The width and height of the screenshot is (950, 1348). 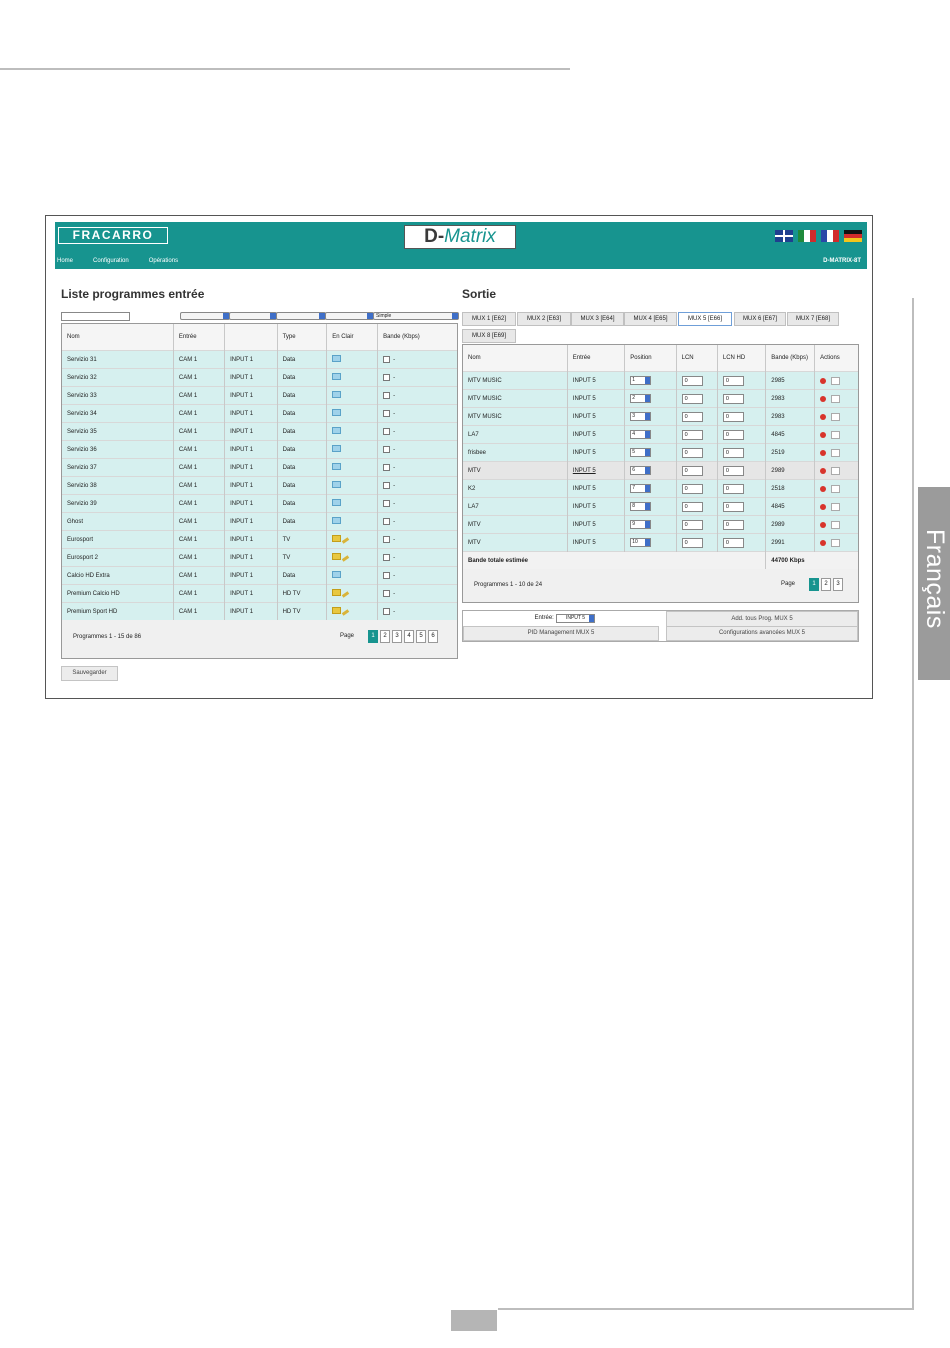 I want to click on tab-mux-7: MUX 7 [E68], so click(x=813, y=319).